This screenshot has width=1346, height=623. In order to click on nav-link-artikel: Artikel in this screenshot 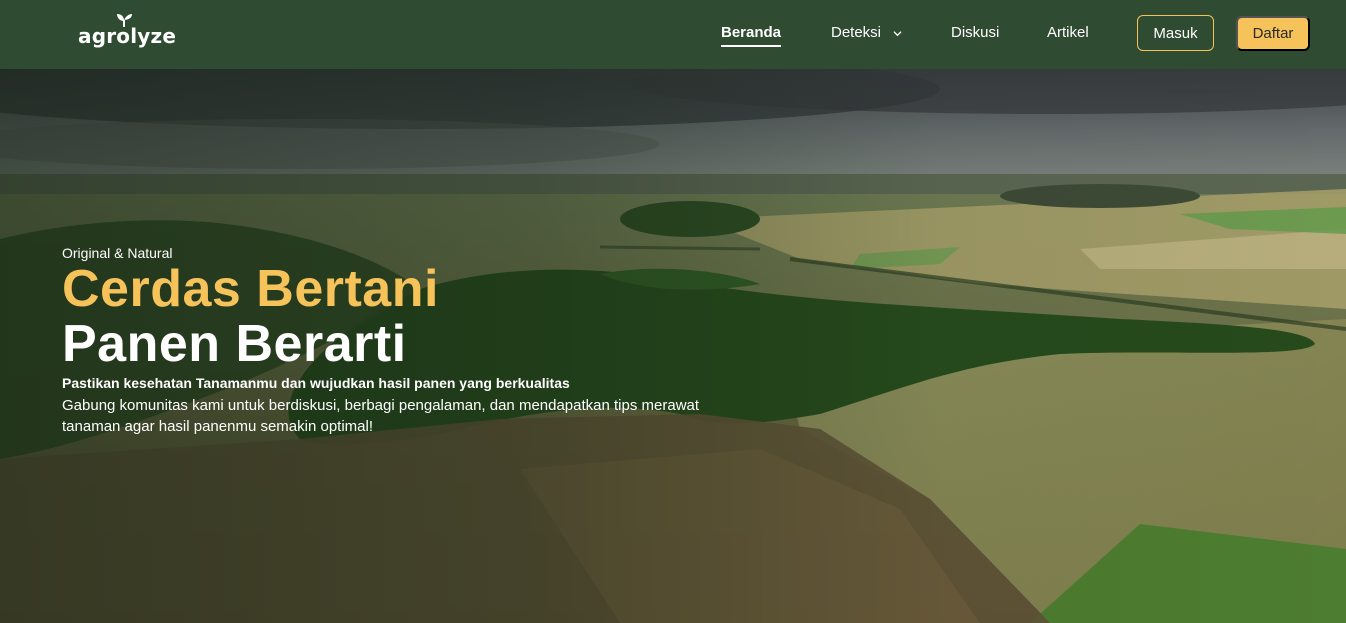, I will do `click(1068, 32)`.